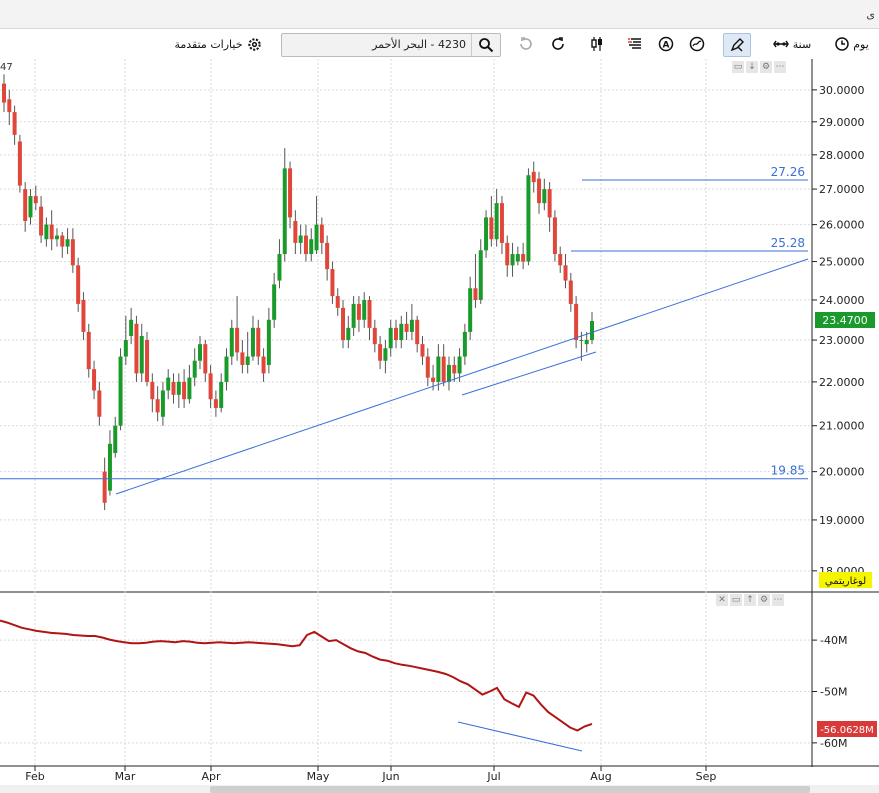 The height and width of the screenshot is (793, 879). I want to click on pen-cursor-icon, so click(737, 45).